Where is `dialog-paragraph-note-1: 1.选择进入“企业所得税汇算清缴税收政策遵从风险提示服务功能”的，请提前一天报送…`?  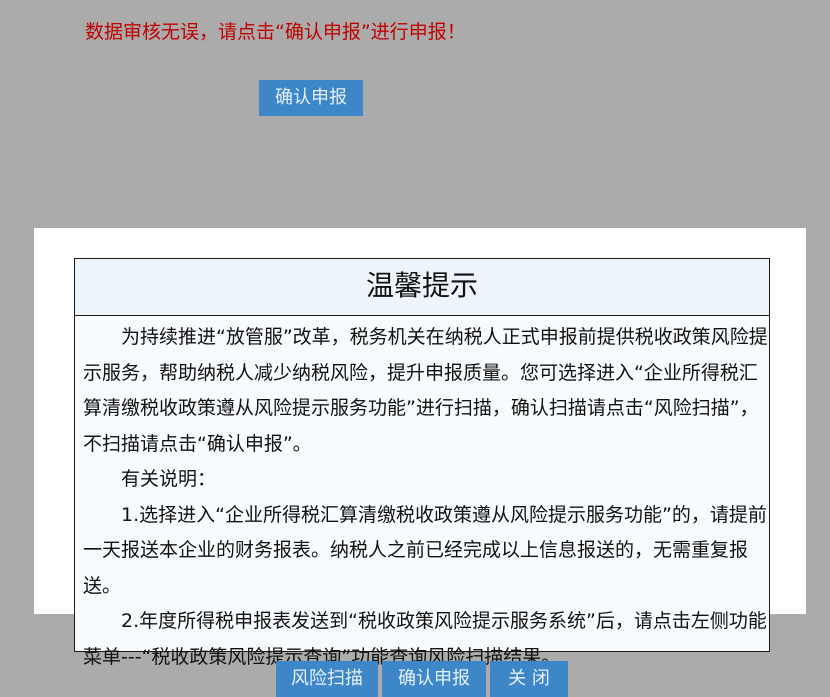 dialog-paragraph-note-1: 1.选择进入“企业所得税汇算清缴税收政策遵从风险提示服务功能”的，请提前一天报送… is located at coordinates (425, 550).